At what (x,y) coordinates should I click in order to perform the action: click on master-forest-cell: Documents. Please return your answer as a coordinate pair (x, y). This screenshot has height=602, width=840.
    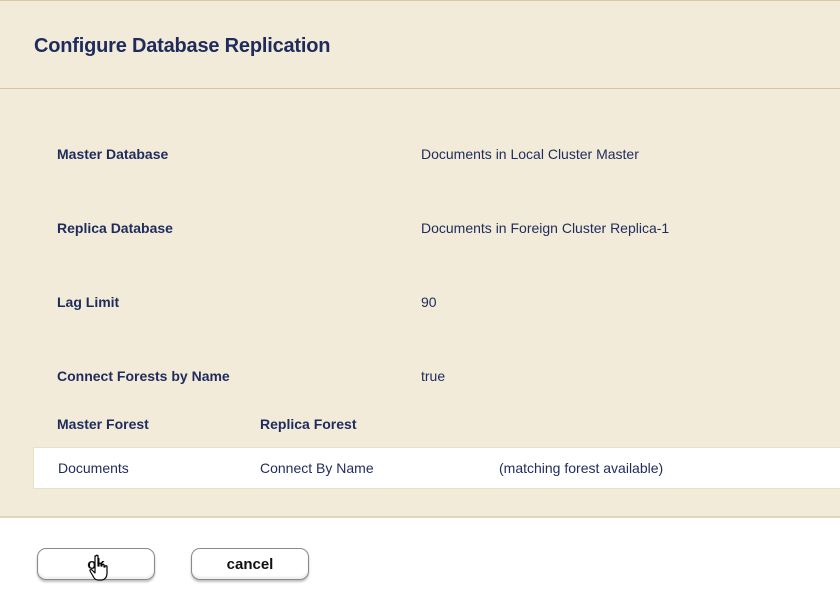
    Looking at the image, I should click on (93, 468).